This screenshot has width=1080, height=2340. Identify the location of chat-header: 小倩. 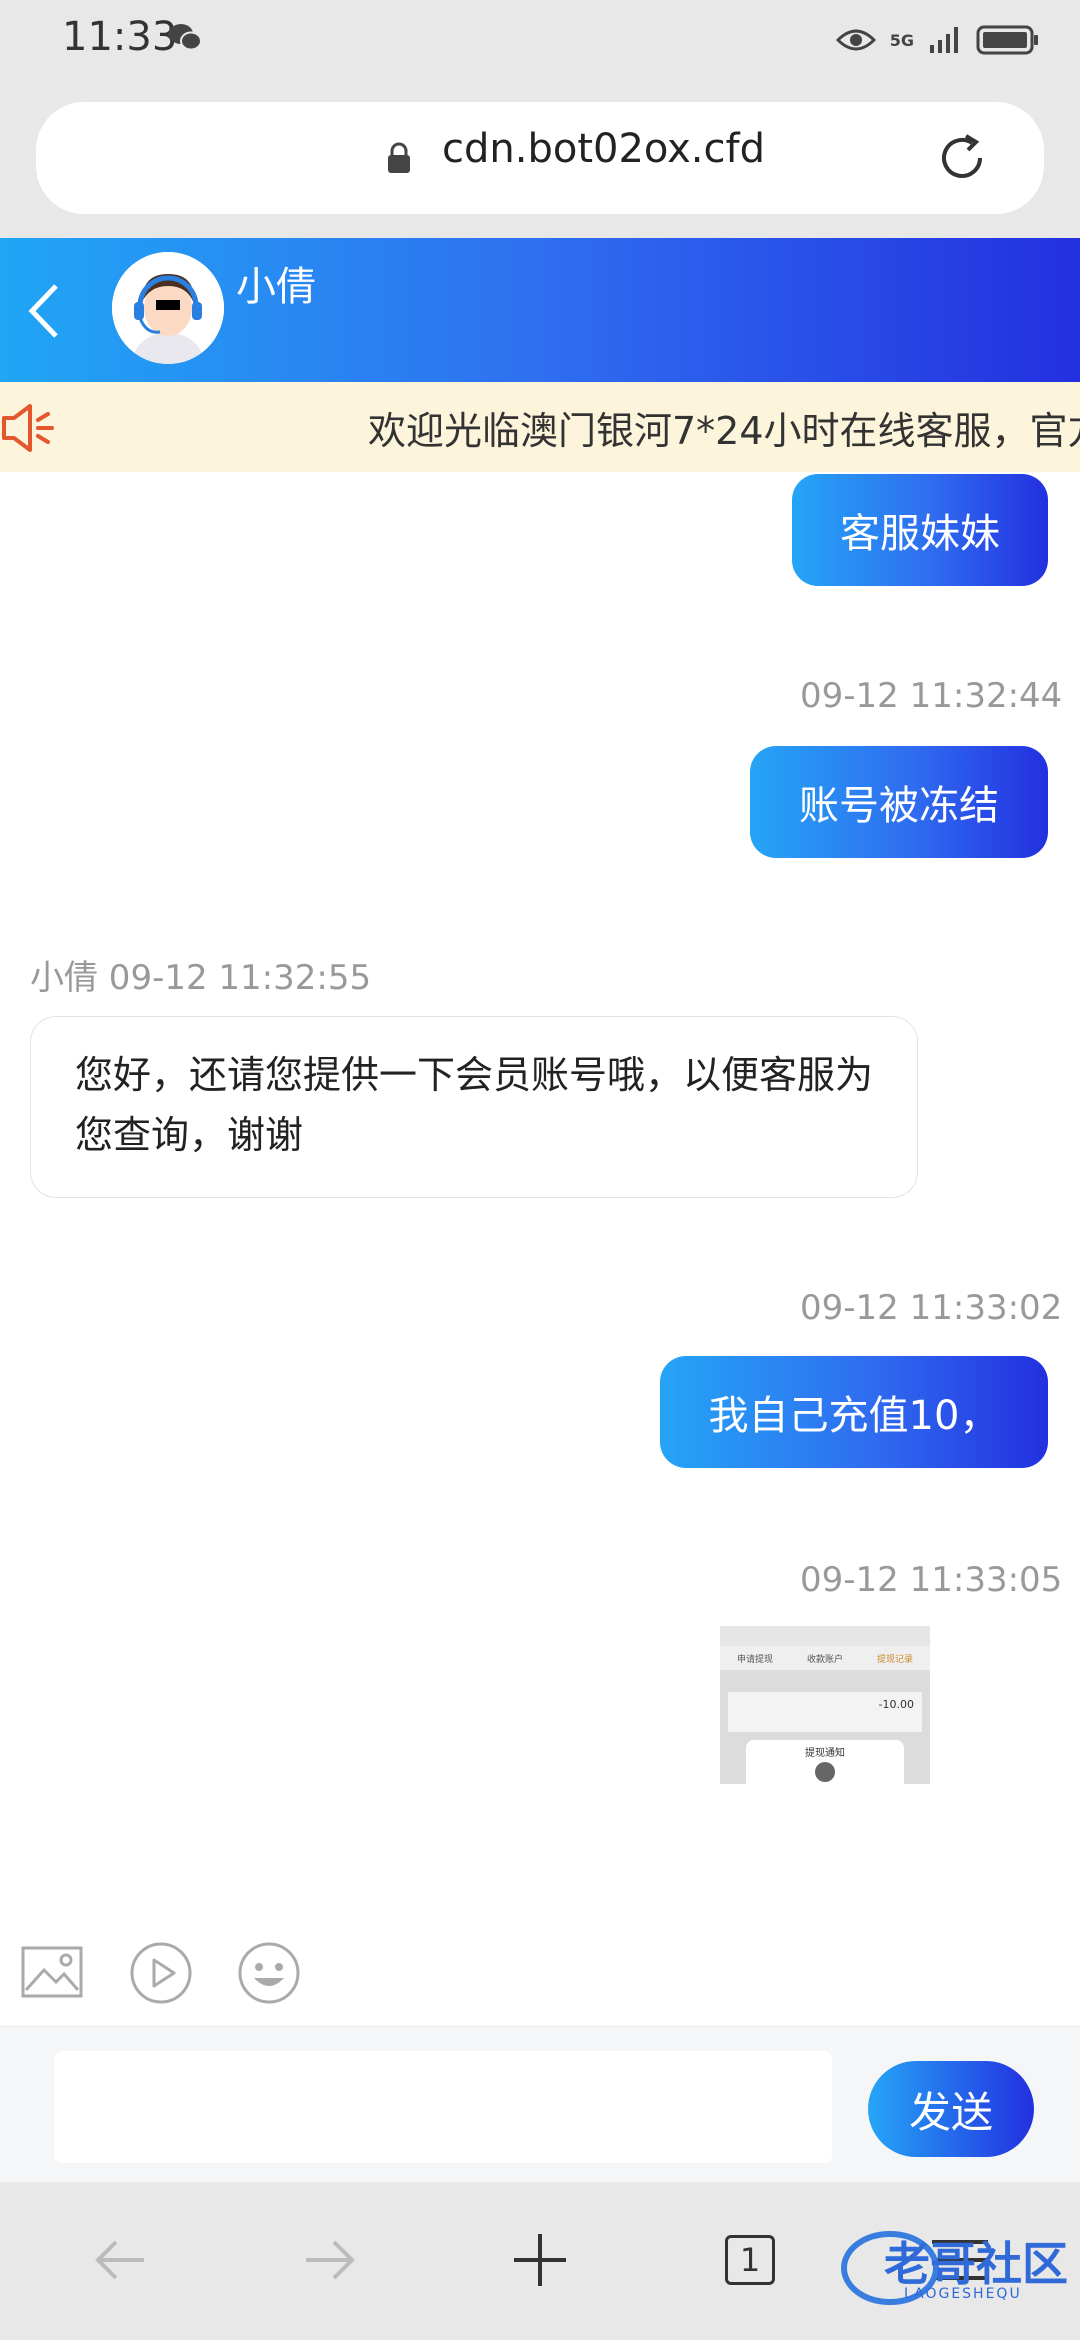
(540, 310).